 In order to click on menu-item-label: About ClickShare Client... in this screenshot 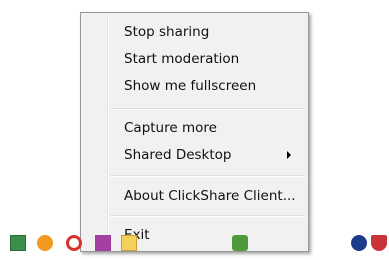, I will do `click(210, 196)`.